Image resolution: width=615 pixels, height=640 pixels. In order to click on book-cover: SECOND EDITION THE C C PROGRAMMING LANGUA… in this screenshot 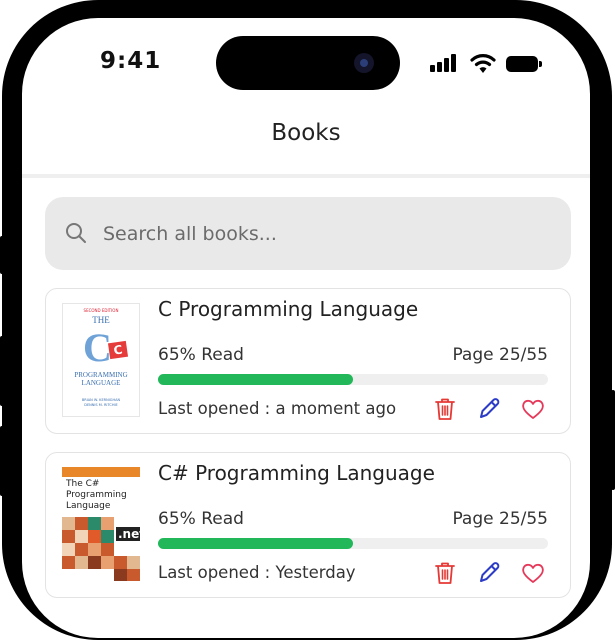, I will do `click(101, 360)`.